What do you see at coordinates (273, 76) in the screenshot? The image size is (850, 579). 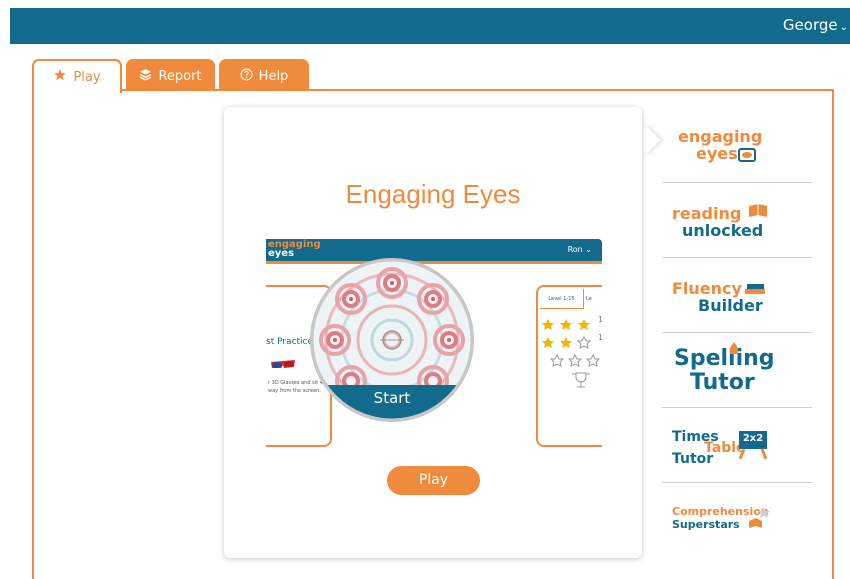 I see `tab-help-label: Help` at bounding box center [273, 76].